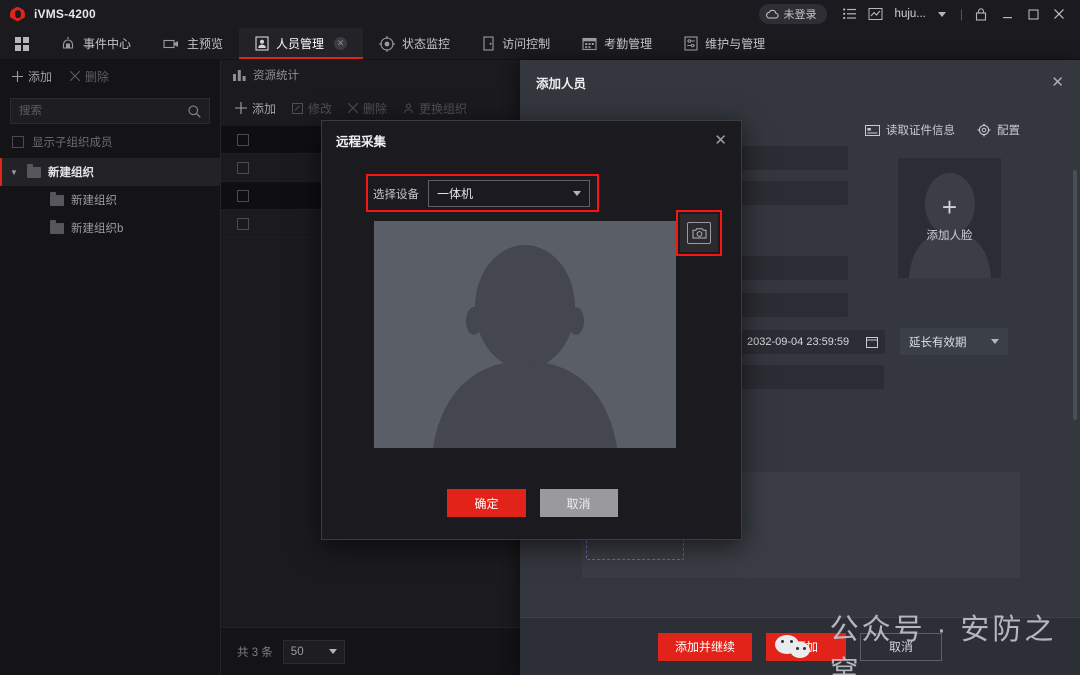 The width and height of the screenshot is (1080, 675). What do you see at coordinates (949, 218) in the screenshot?
I see `add-face-box: + 添加人脸` at bounding box center [949, 218].